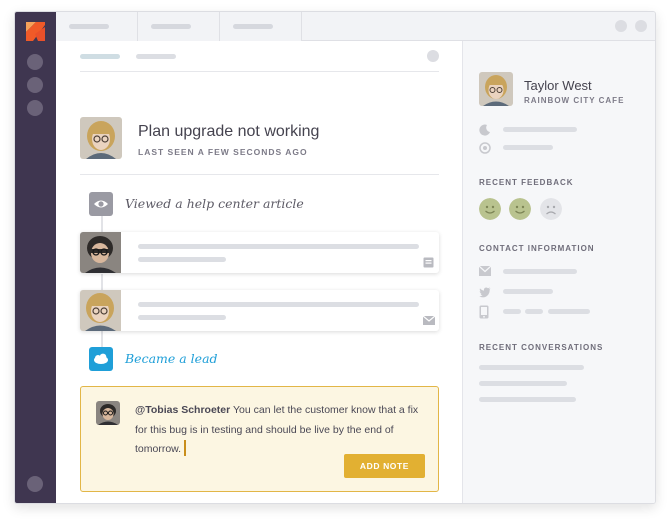  I want to click on ticket-title: Plan upgrade not working, so click(229, 131).